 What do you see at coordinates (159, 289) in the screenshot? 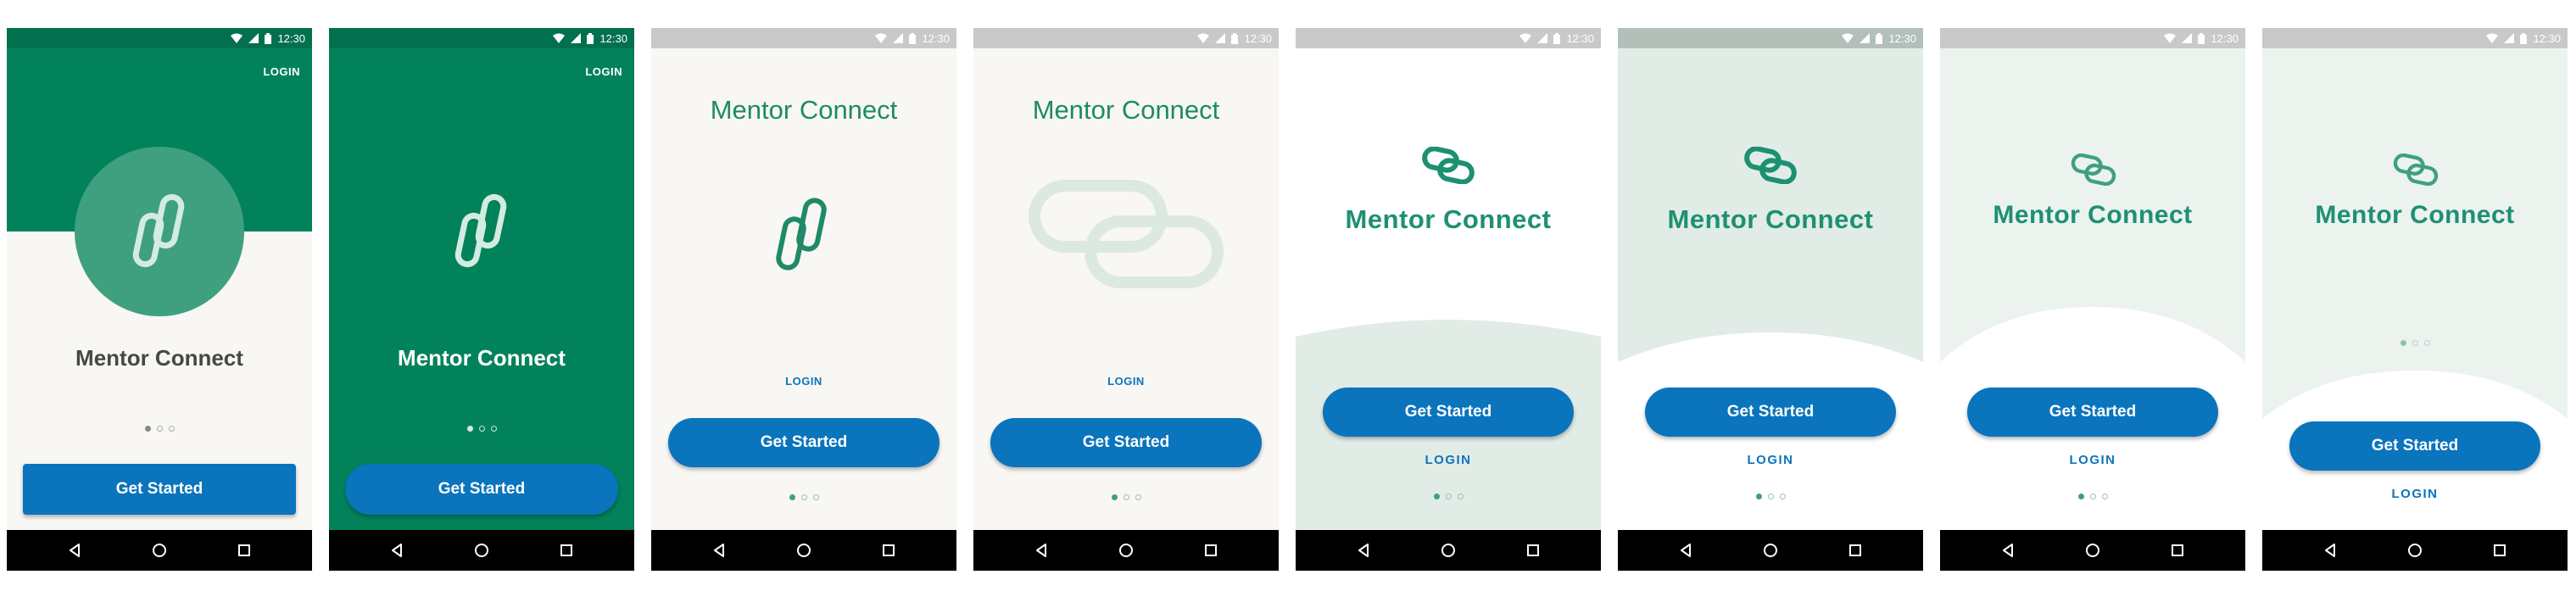
I see `screen-content: LOGIN Mentor Connect Get Started` at bounding box center [159, 289].